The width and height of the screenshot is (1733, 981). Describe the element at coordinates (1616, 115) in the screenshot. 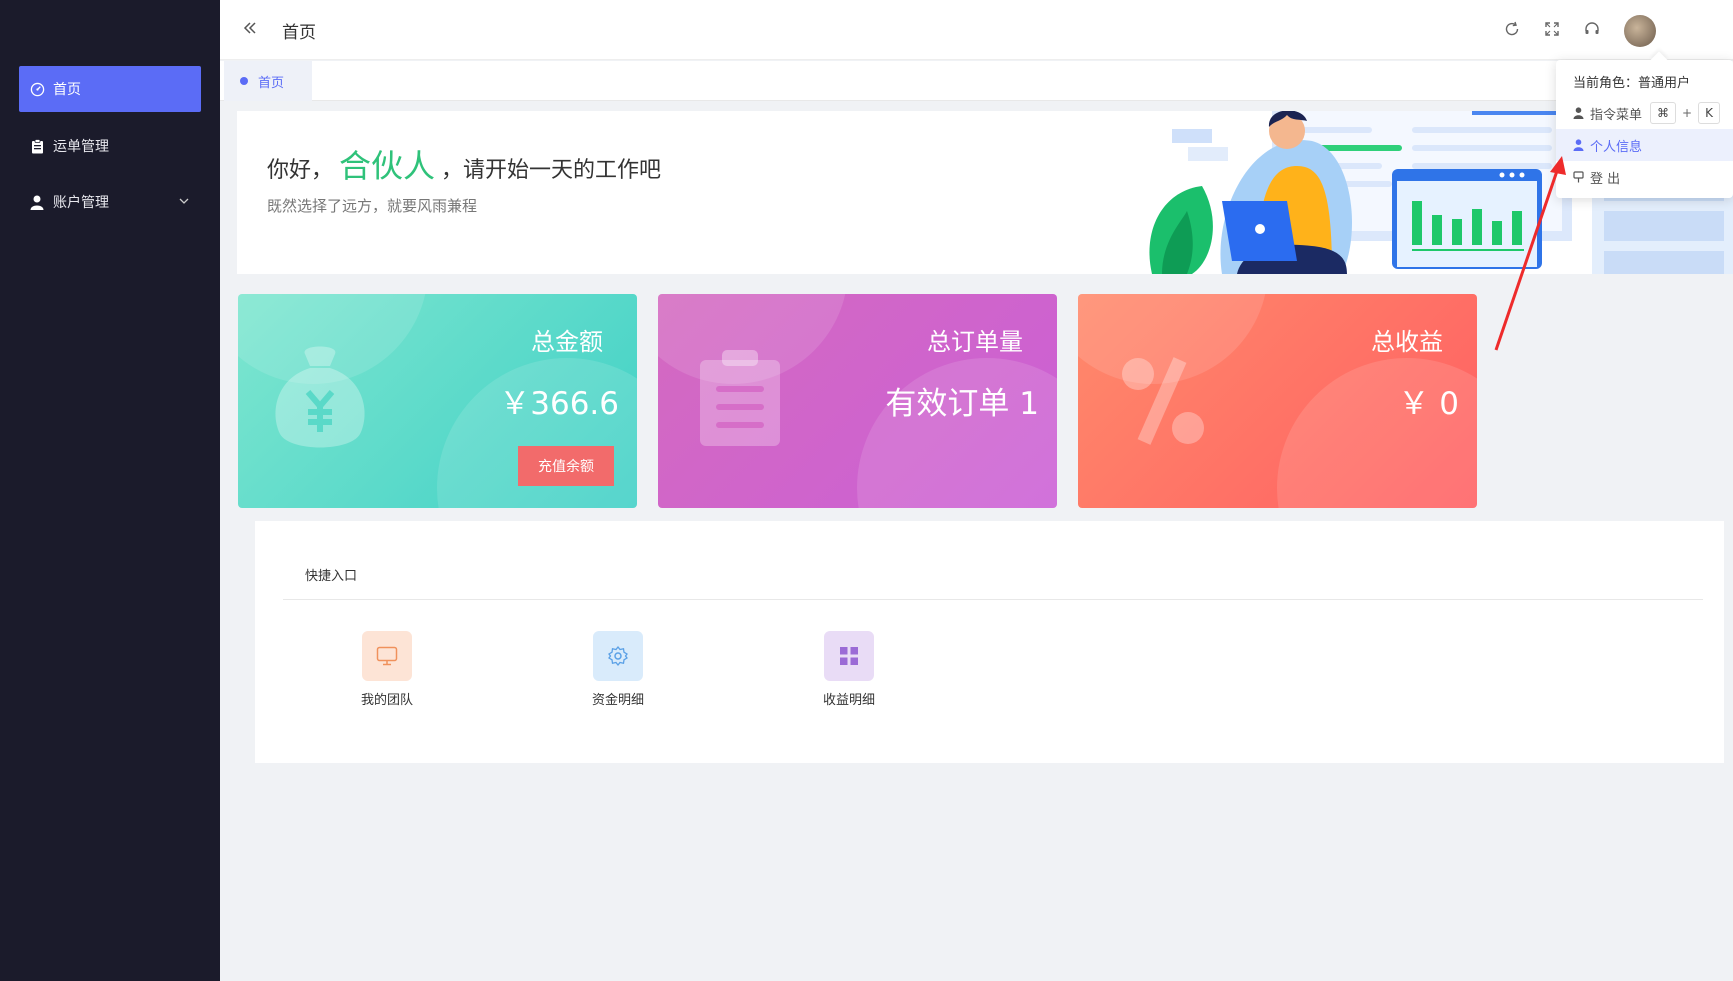

I see `dropdown-item-label: 指令菜单` at that location.